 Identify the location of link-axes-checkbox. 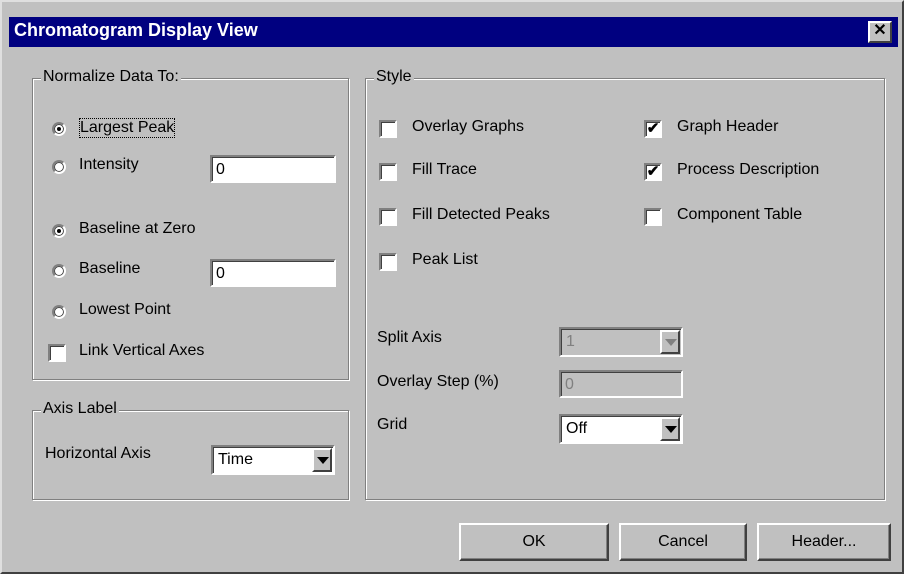
(57, 353).